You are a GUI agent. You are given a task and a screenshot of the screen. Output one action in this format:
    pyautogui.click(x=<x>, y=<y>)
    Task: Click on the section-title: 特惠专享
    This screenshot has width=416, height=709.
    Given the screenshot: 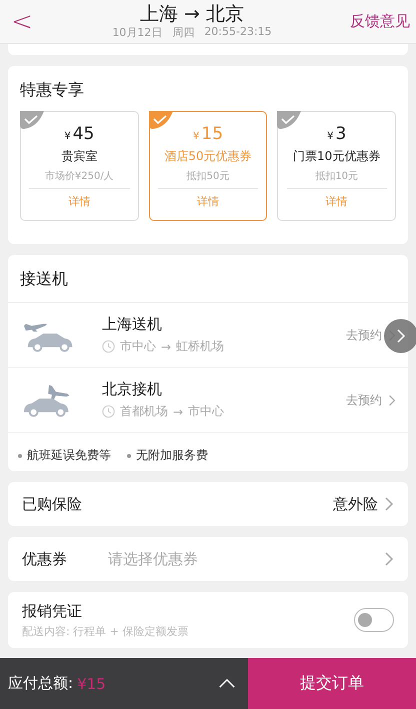 What is the action you would take?
    pyautogui.click(x=52, y=90)
    